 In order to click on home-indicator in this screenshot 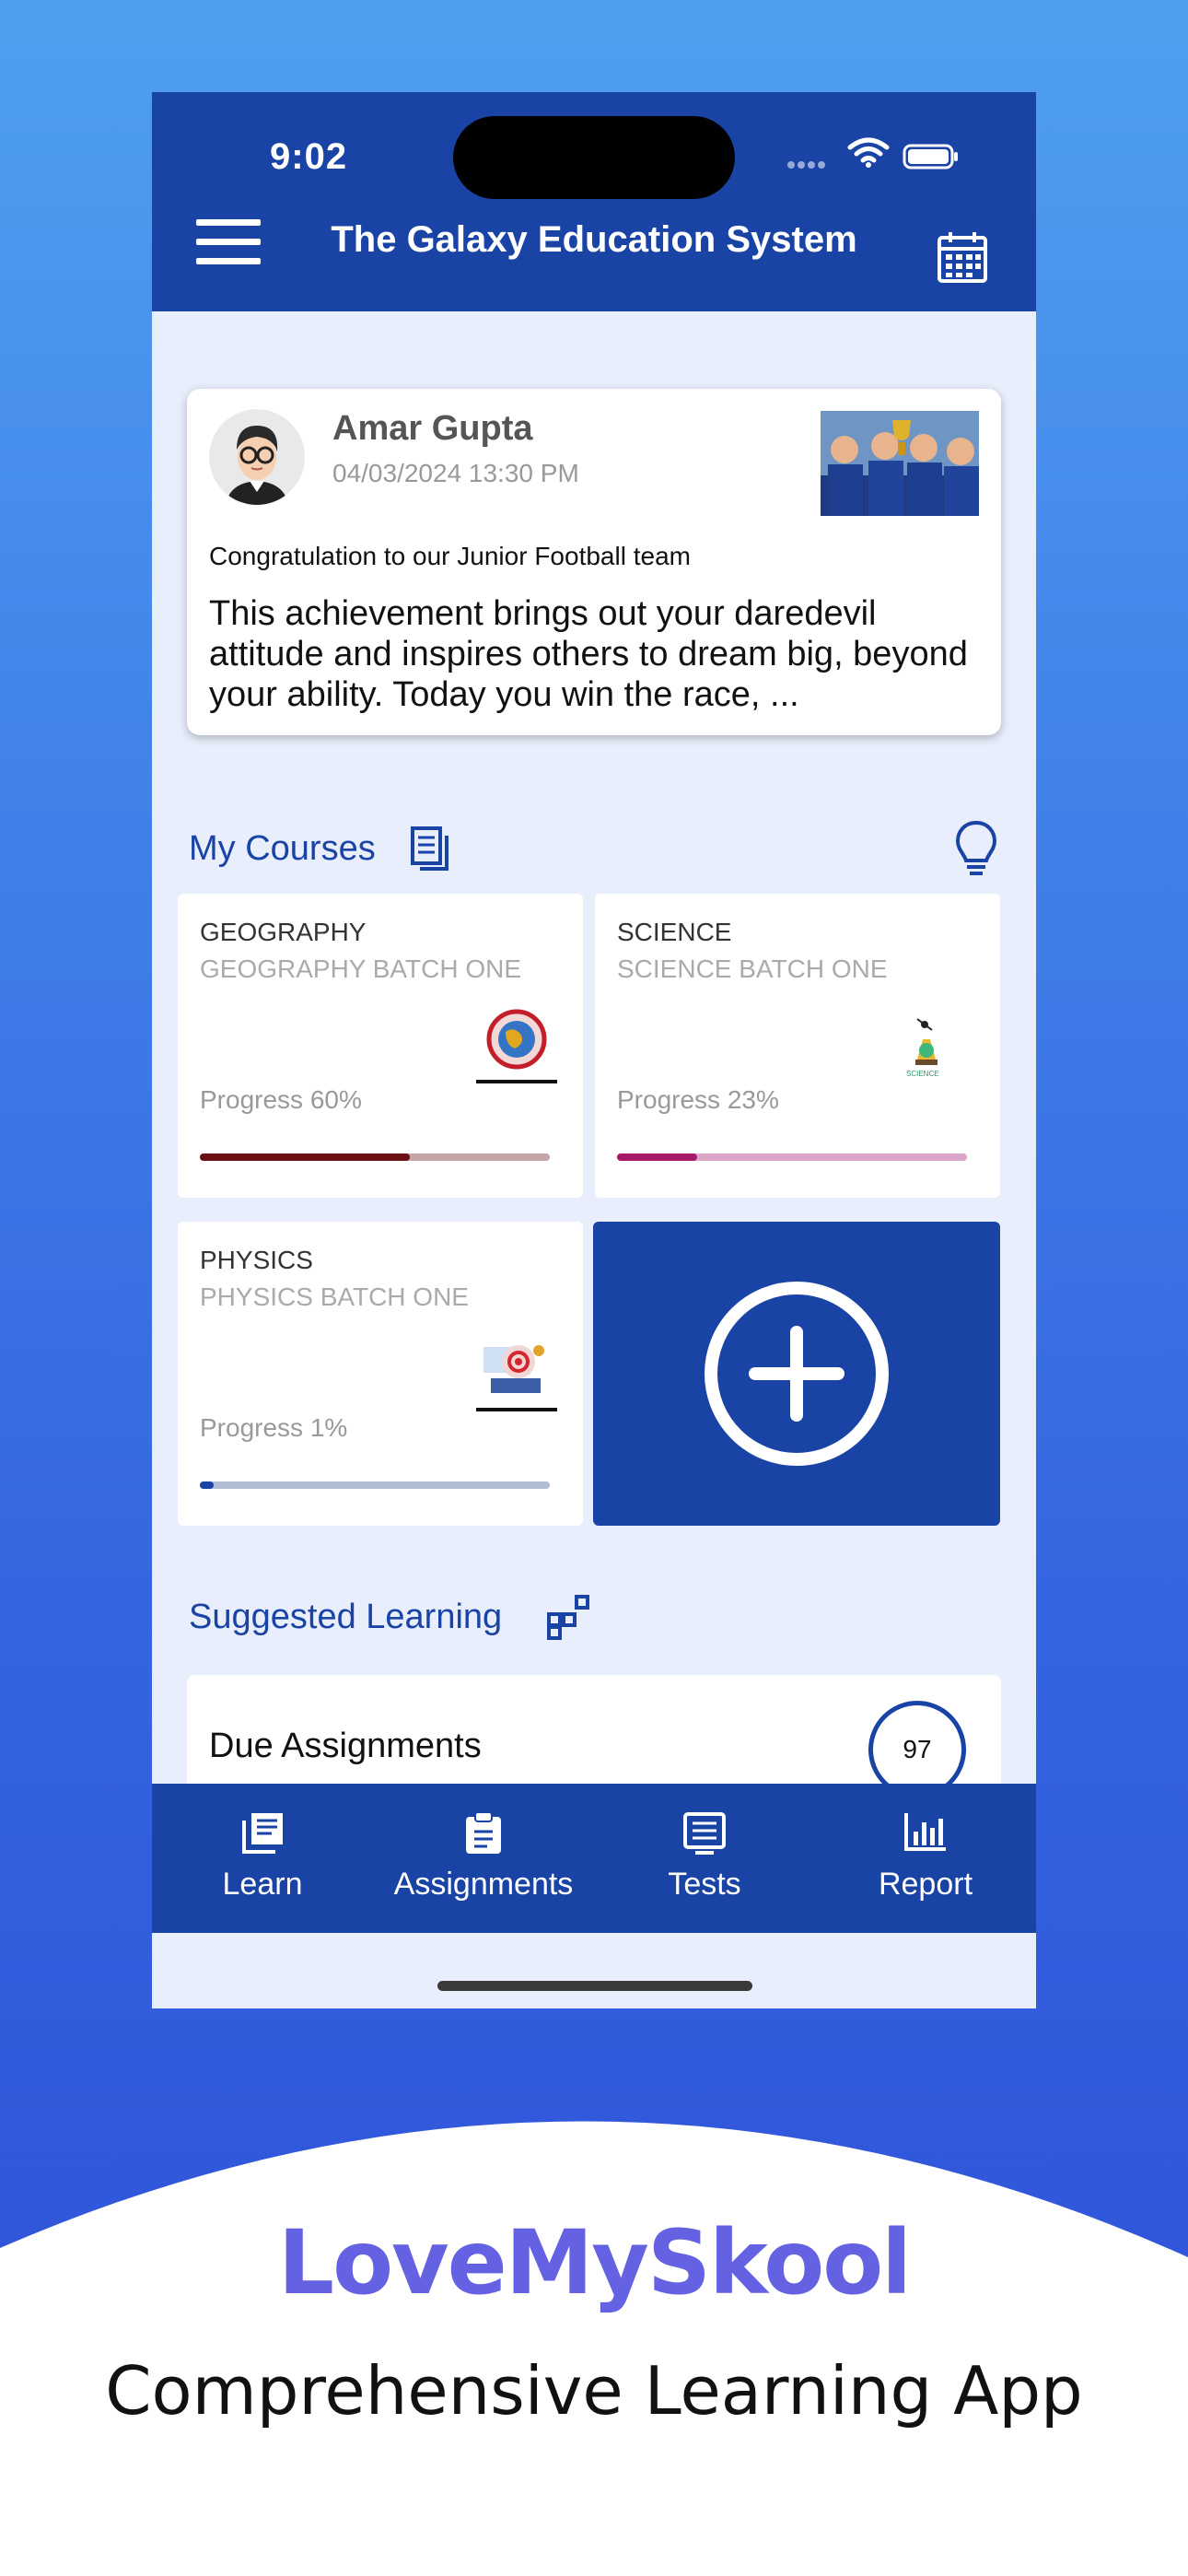, I will do `click(594, 1986)`.